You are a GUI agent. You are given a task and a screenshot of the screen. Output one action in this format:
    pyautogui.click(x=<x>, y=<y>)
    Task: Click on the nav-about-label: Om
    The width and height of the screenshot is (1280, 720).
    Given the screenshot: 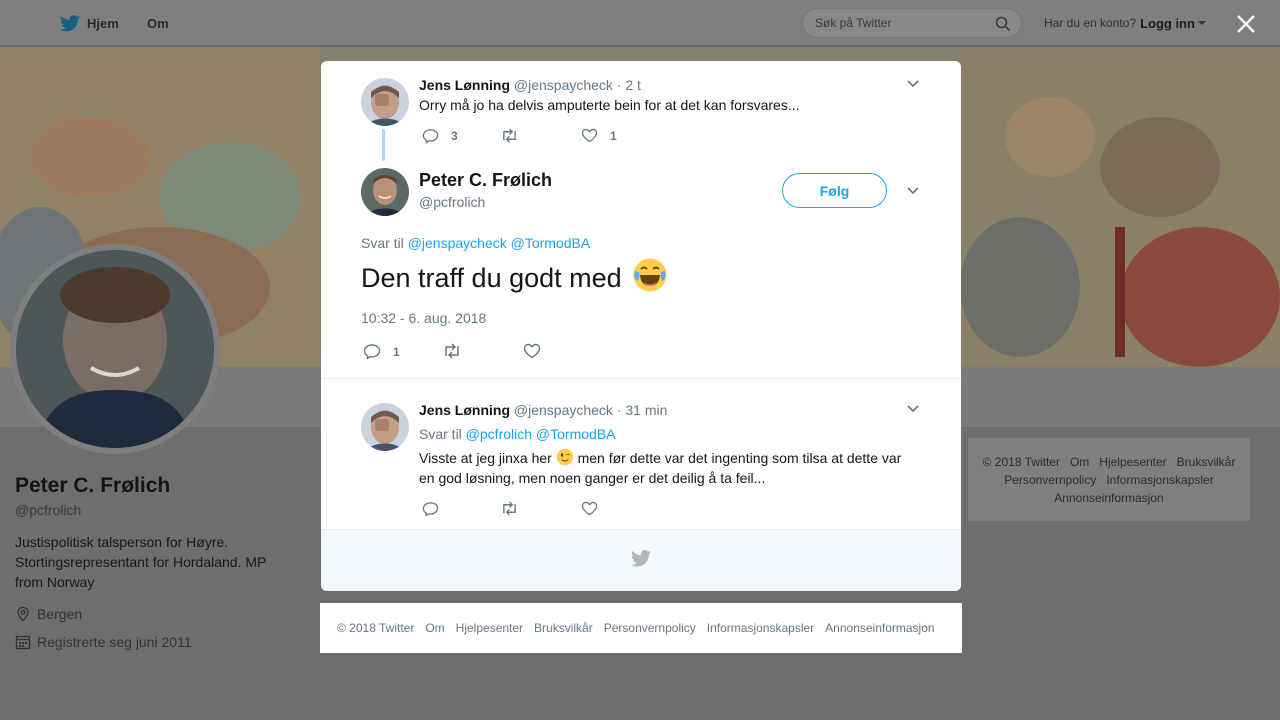 What is the action you would take?
    pyautogui.click(x=158, y=23)
    